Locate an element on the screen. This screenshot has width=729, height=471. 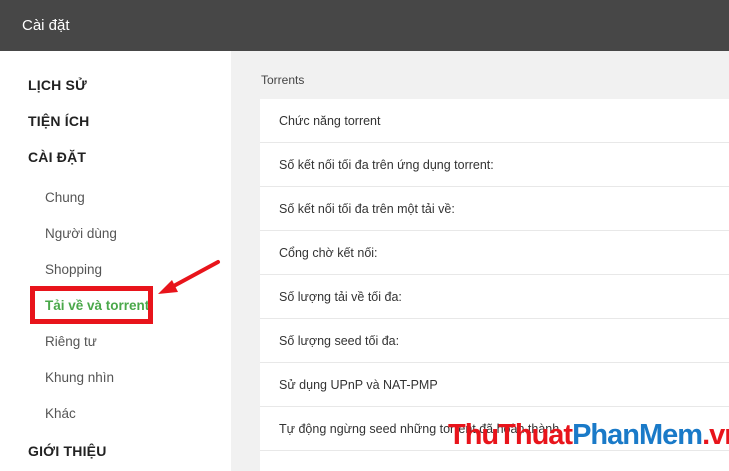
watermark-part-1: ThuThuat is located at coordinates (510, 435).